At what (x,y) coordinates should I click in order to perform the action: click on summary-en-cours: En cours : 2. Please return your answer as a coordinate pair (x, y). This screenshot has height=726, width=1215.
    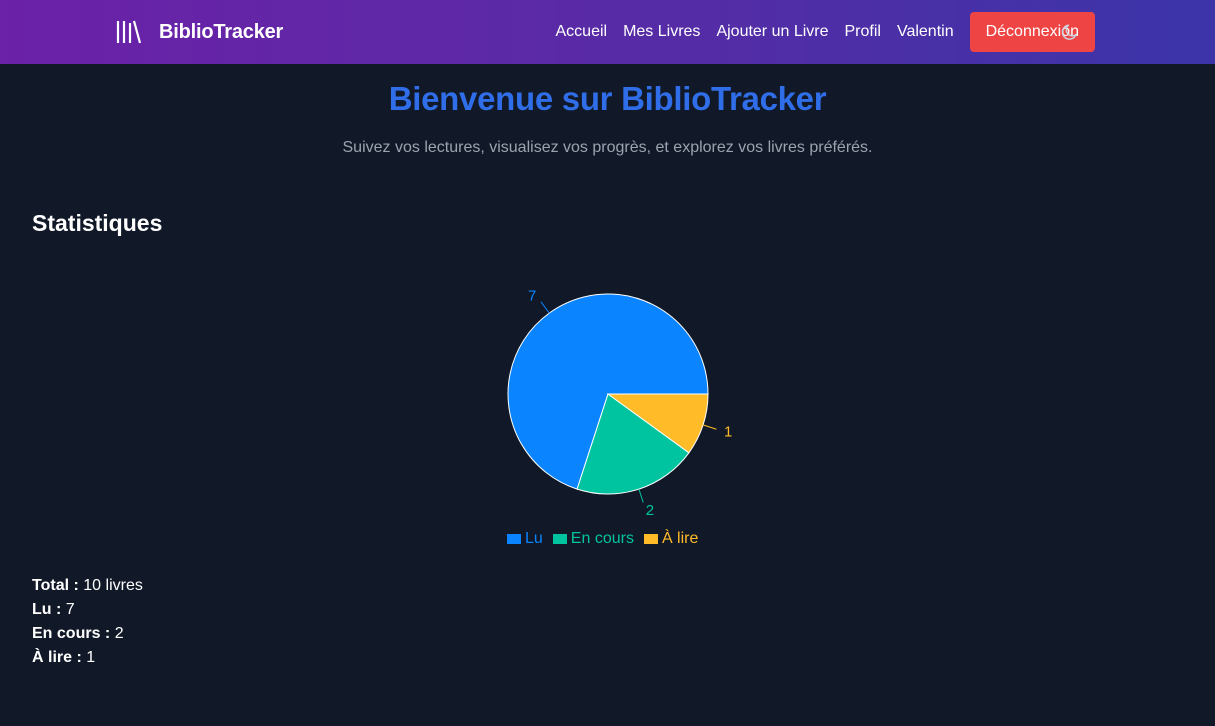
    Looking at the image, I should click on (87, 634).